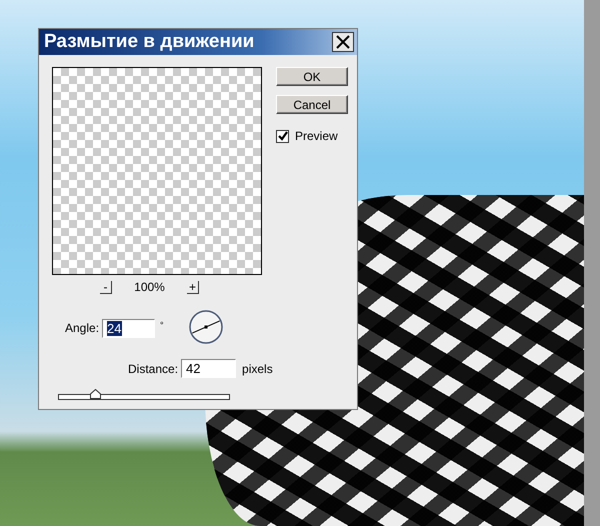 The image size is (600, 526). What do you see at coordinates (82, 328) in the screenshot?
I see `angle-label: Angle:` at bounding box center [82, 328].